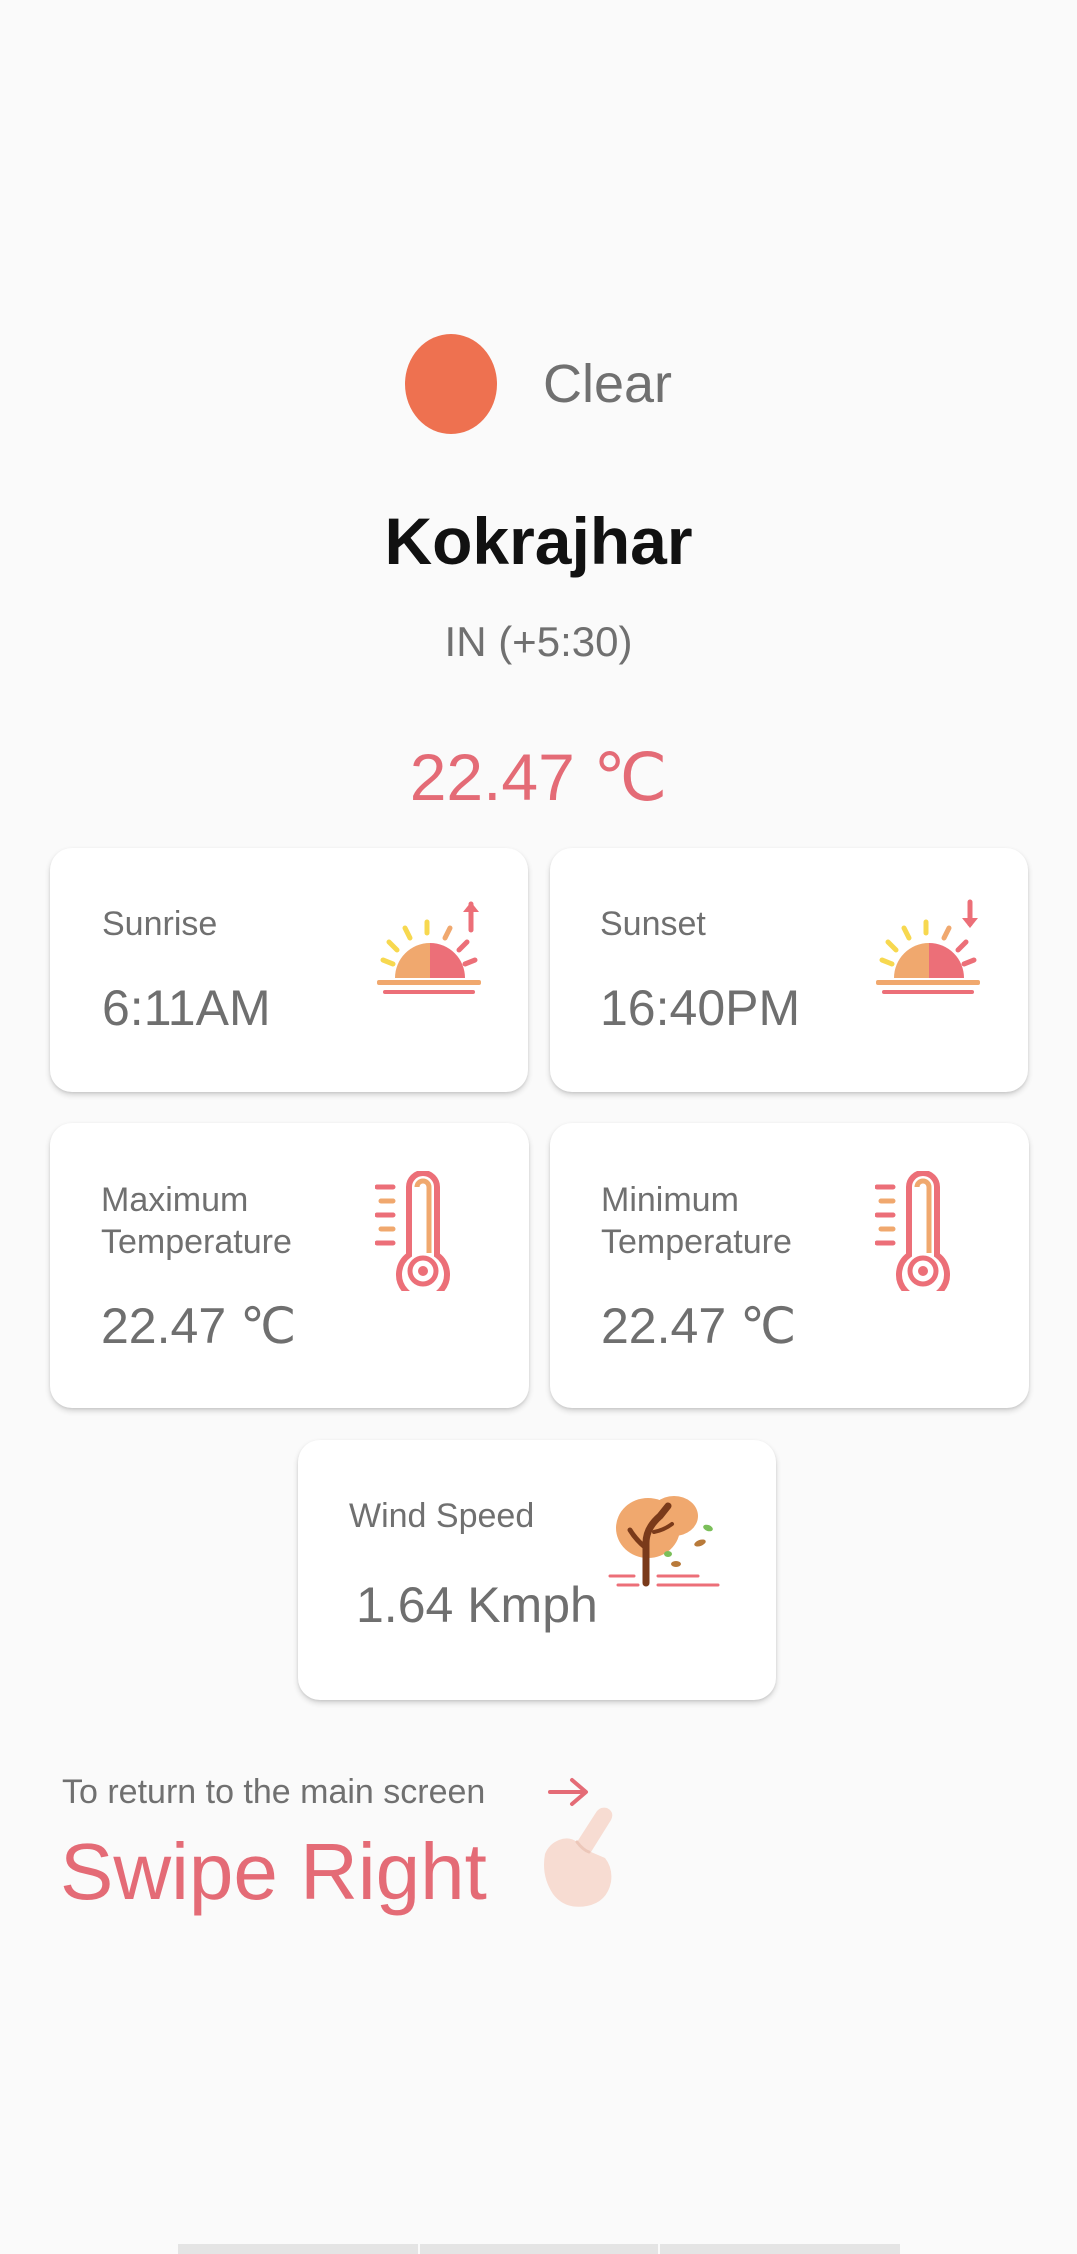  What do you see at coordinates (670, 1200) in the screenshot?
I see `min-temperature-label-line1: Minimum` at bounding box center [670, 1200].